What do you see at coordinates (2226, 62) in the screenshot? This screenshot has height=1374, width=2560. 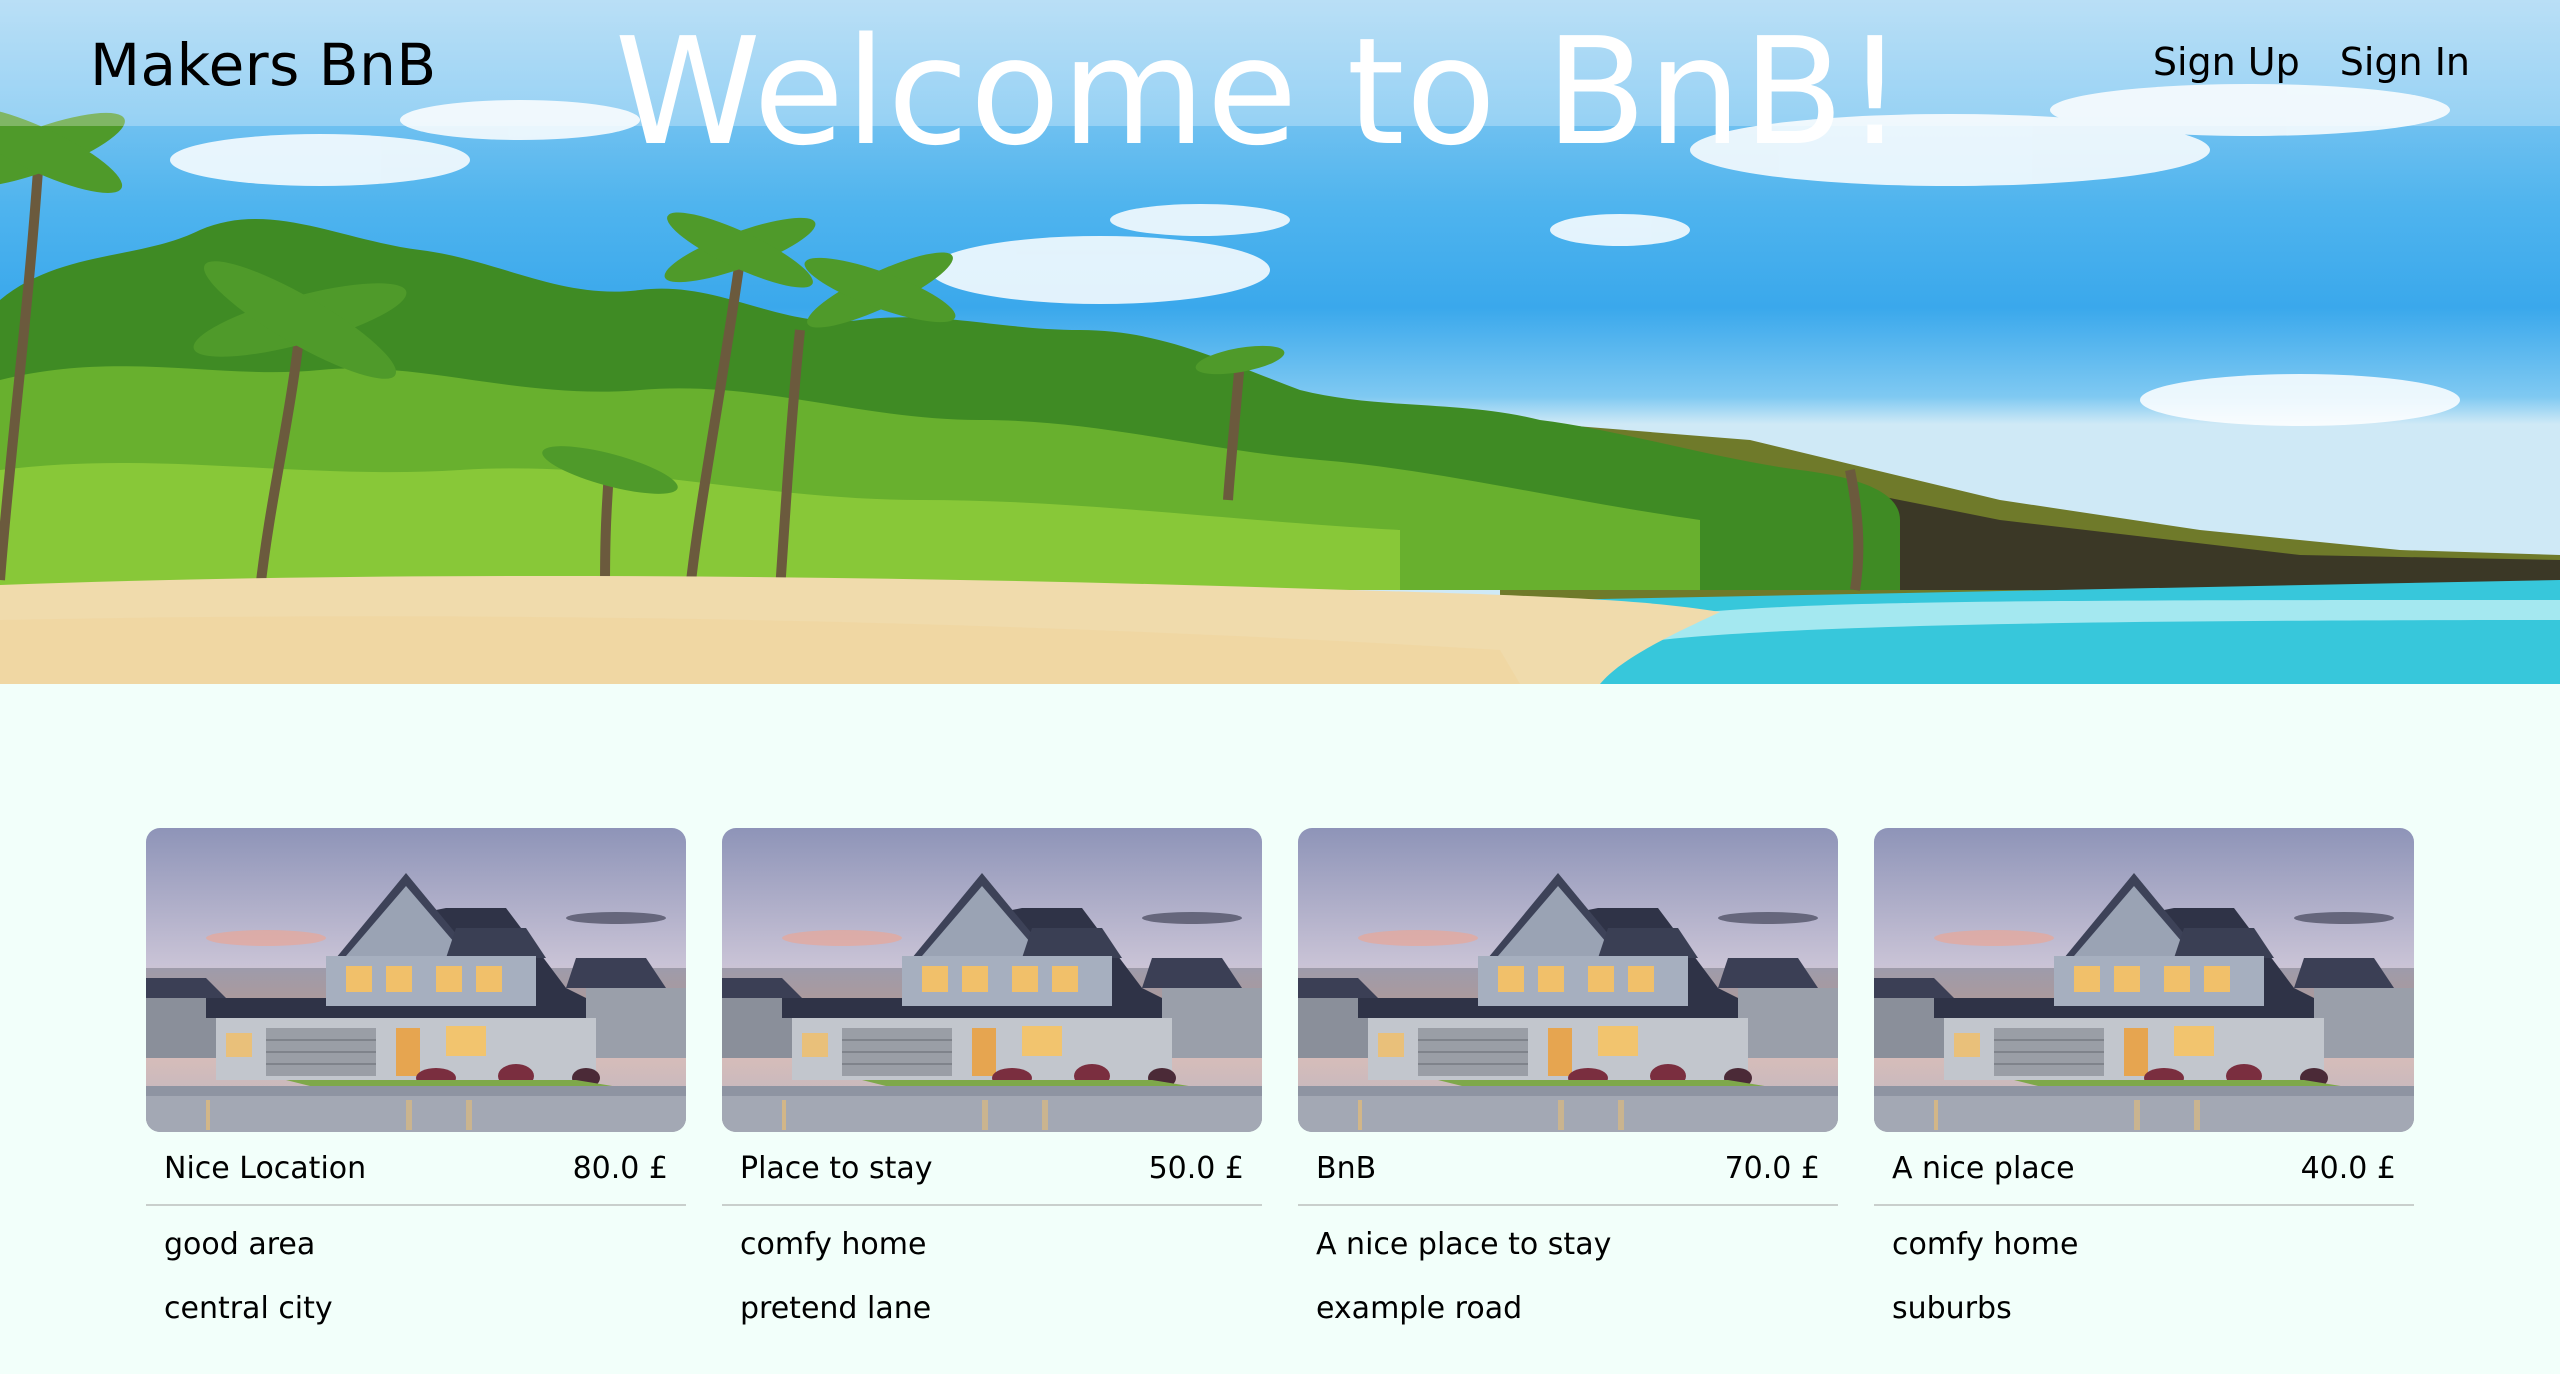 I see `sign-up-link: Sign Up` at bounding box center [2226, 62].